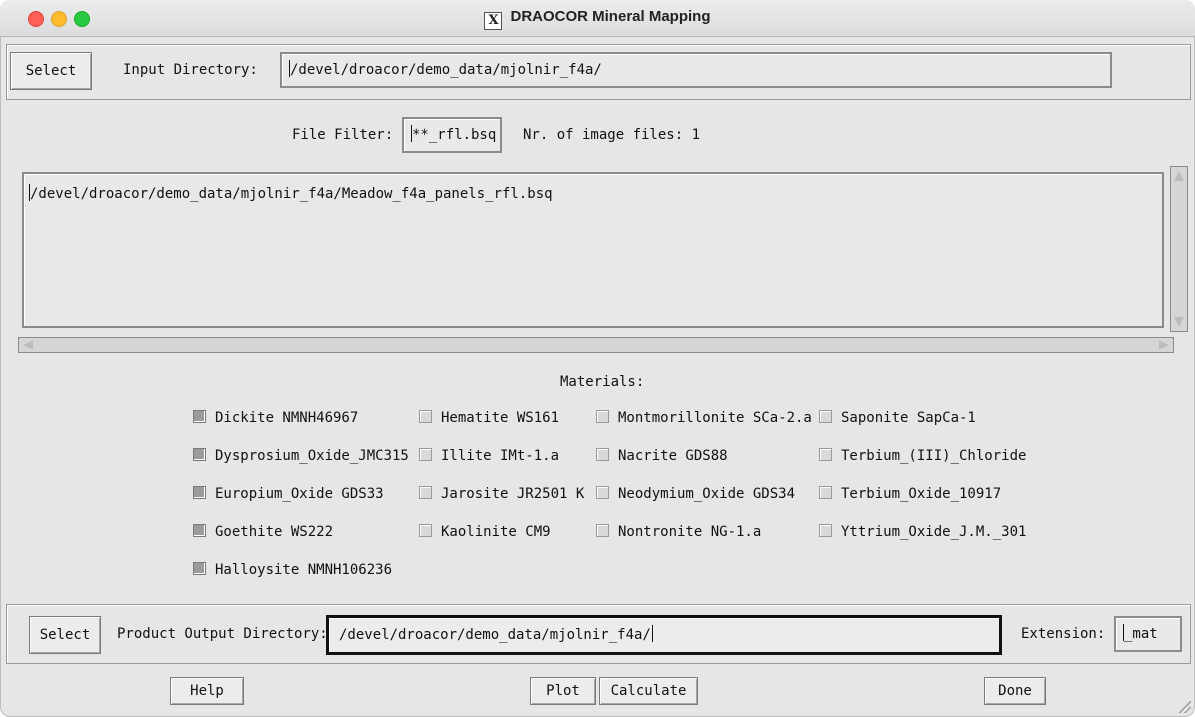  Describe the element at coordinates (652, 633) in the screenshot. I see `text-cursor` at that location.